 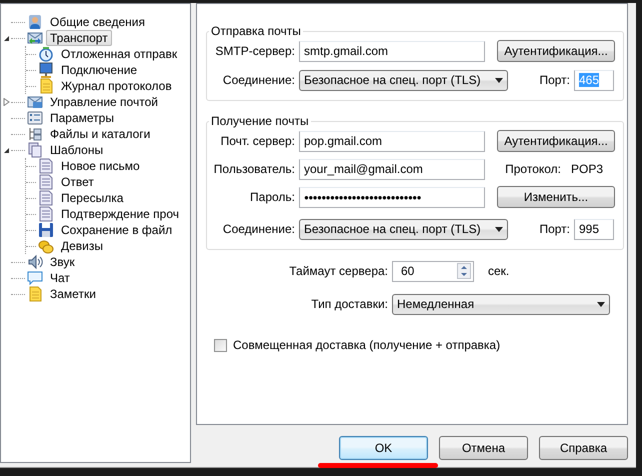 What do you see at coordinates (60, 278) in the screenshot?
I see `tree-item: Чат` at bounding box center [60, 278].